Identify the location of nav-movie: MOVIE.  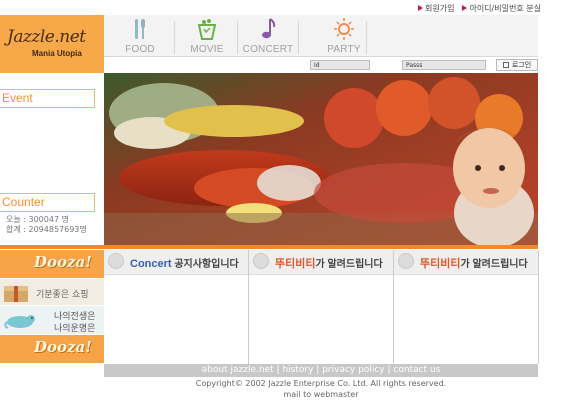
(207, 35).